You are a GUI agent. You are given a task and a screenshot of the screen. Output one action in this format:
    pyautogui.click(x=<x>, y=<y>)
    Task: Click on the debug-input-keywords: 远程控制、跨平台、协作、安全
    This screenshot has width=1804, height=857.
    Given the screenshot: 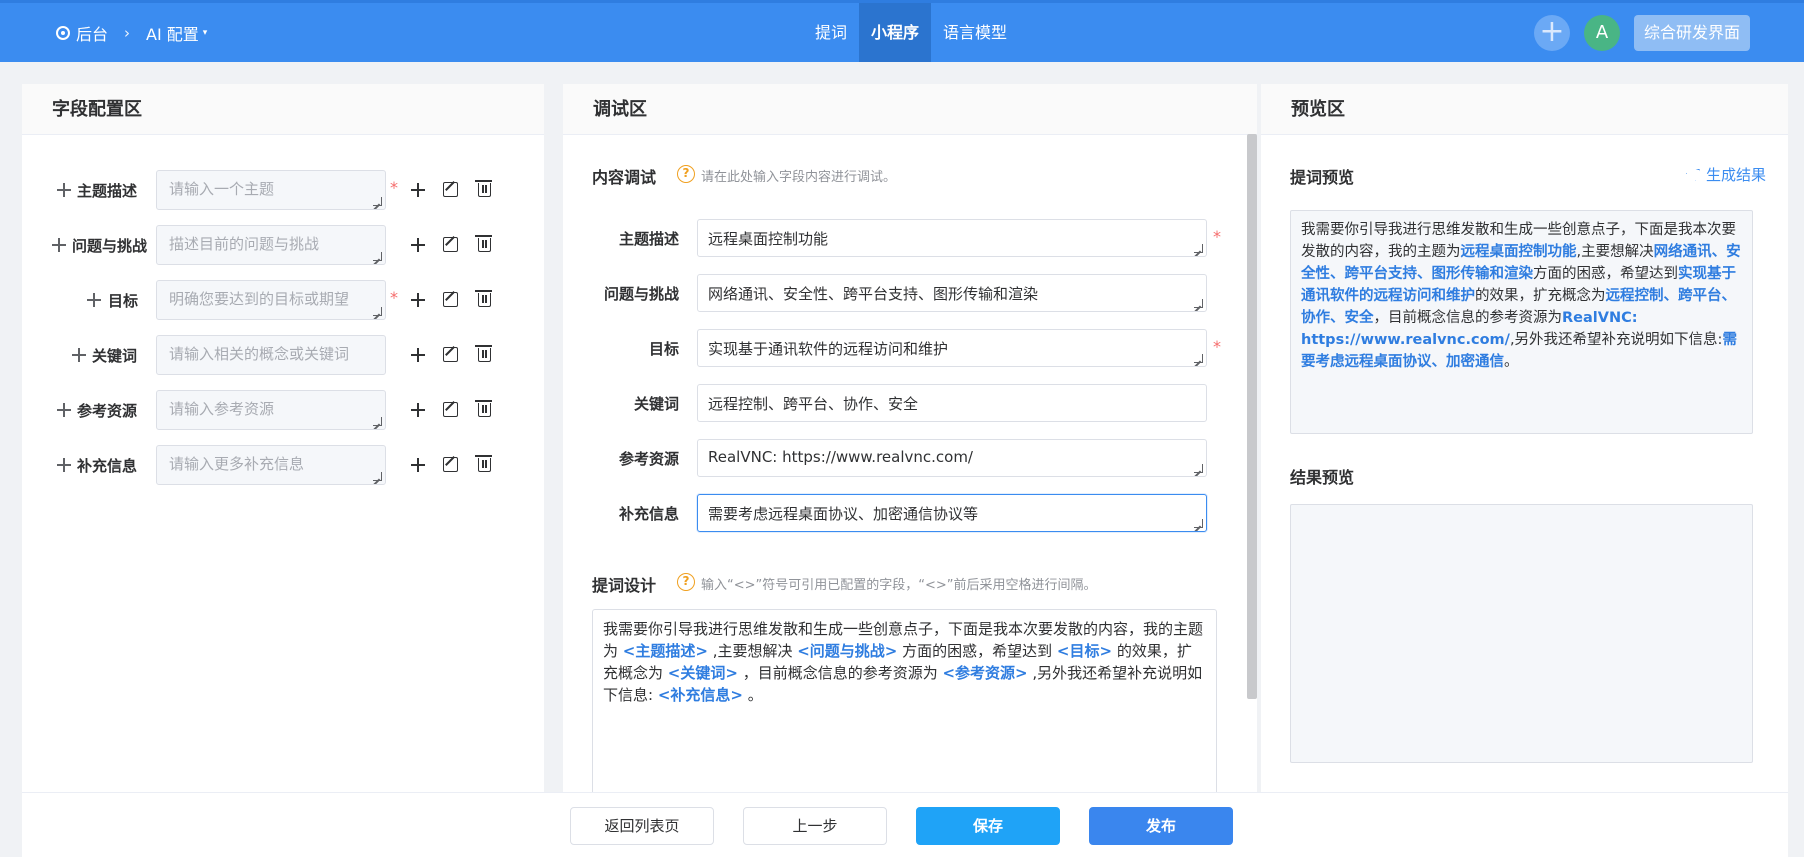 What is the action you would take?
    pyautogui.click(x=952, y=403)
    